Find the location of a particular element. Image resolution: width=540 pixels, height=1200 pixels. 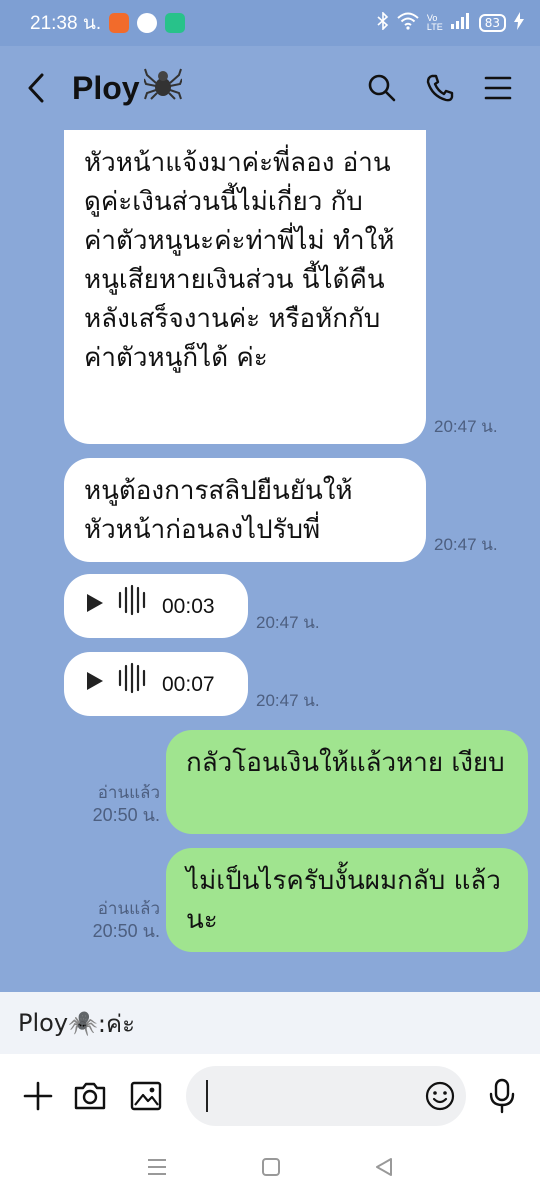

camera-icon is located at coordinates (90, 1096).